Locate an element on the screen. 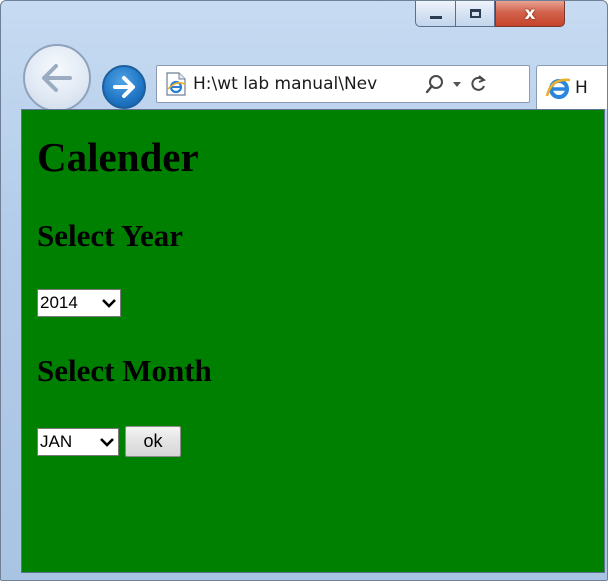 The image size is (608, 581). close-icon: x is located at coordinates (530, 13).